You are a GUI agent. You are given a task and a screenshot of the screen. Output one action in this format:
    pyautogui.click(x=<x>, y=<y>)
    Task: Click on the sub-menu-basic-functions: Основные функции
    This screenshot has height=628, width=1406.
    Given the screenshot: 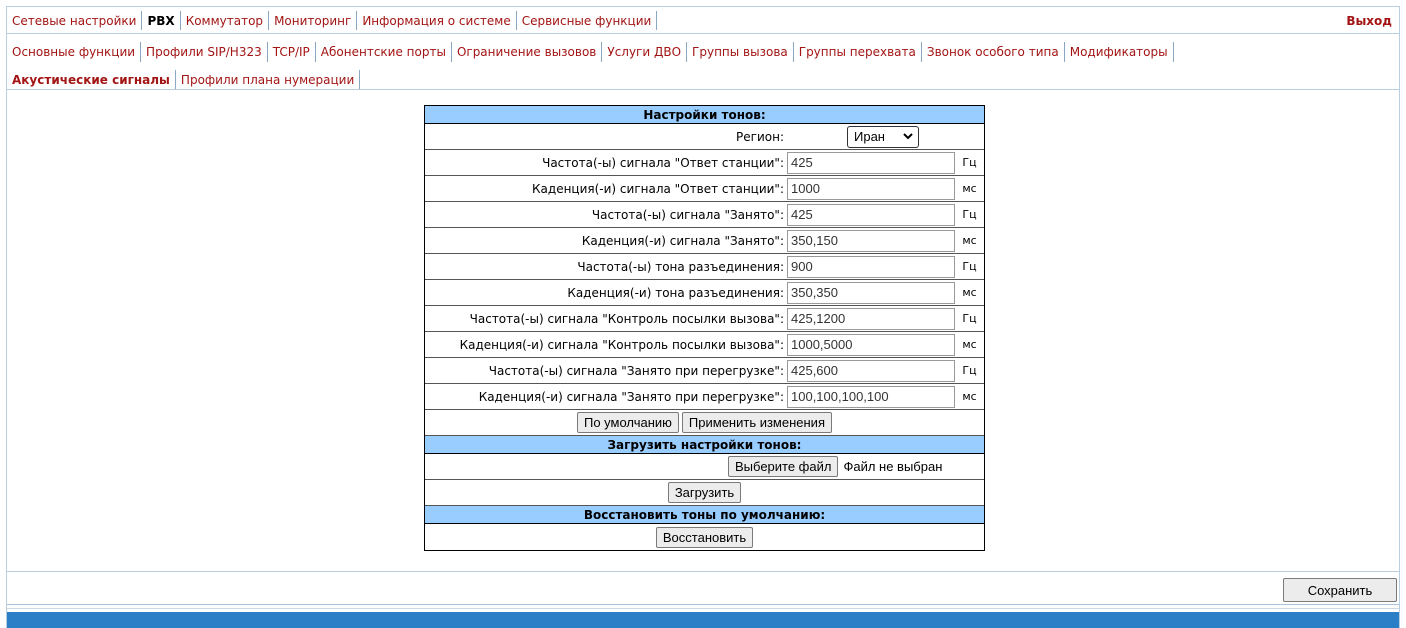 What is the action you would take?
    pyautogui.click(x=74, y=52)
    